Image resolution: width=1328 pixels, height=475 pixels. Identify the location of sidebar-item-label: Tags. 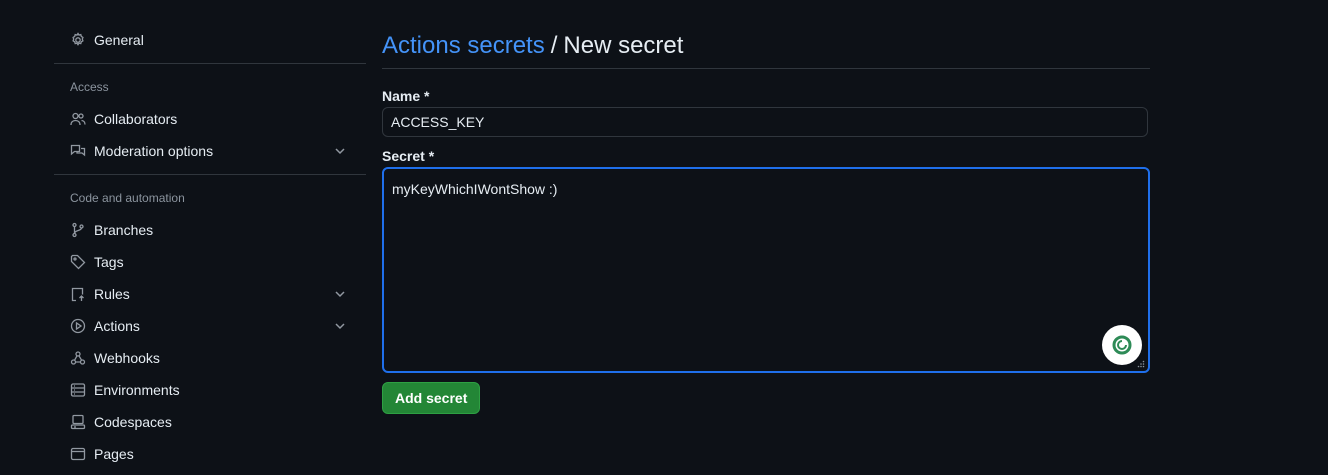
(109, 262).